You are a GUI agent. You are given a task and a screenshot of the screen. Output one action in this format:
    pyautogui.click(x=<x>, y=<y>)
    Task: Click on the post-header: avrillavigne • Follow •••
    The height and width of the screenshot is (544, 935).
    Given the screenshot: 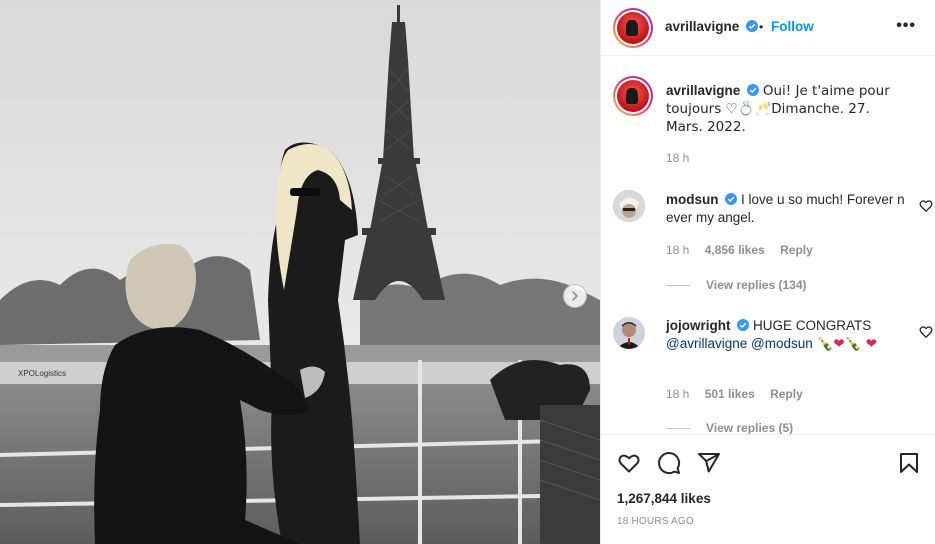 What is the action you would take?
    pyautogui.click(x=768, y=28)
    